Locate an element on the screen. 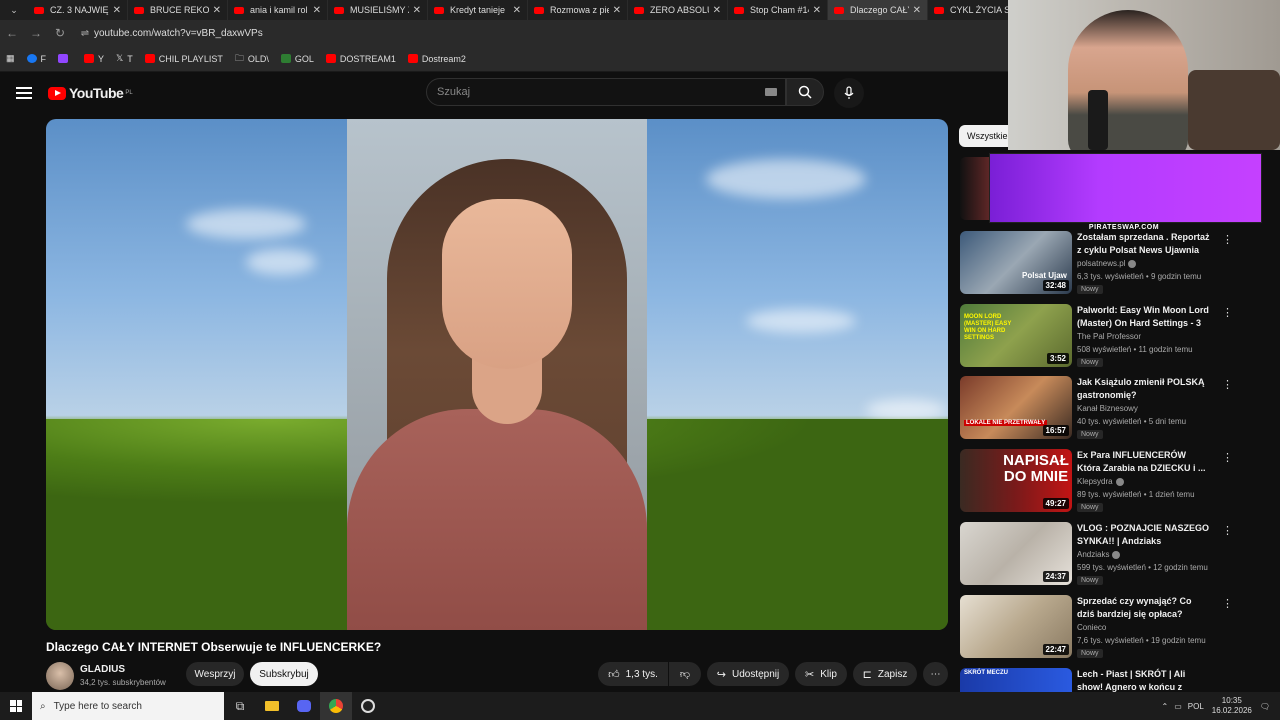 The image size is (1280, 720). bookmark-x: 𝕏T is located at coordinates (124, 58).